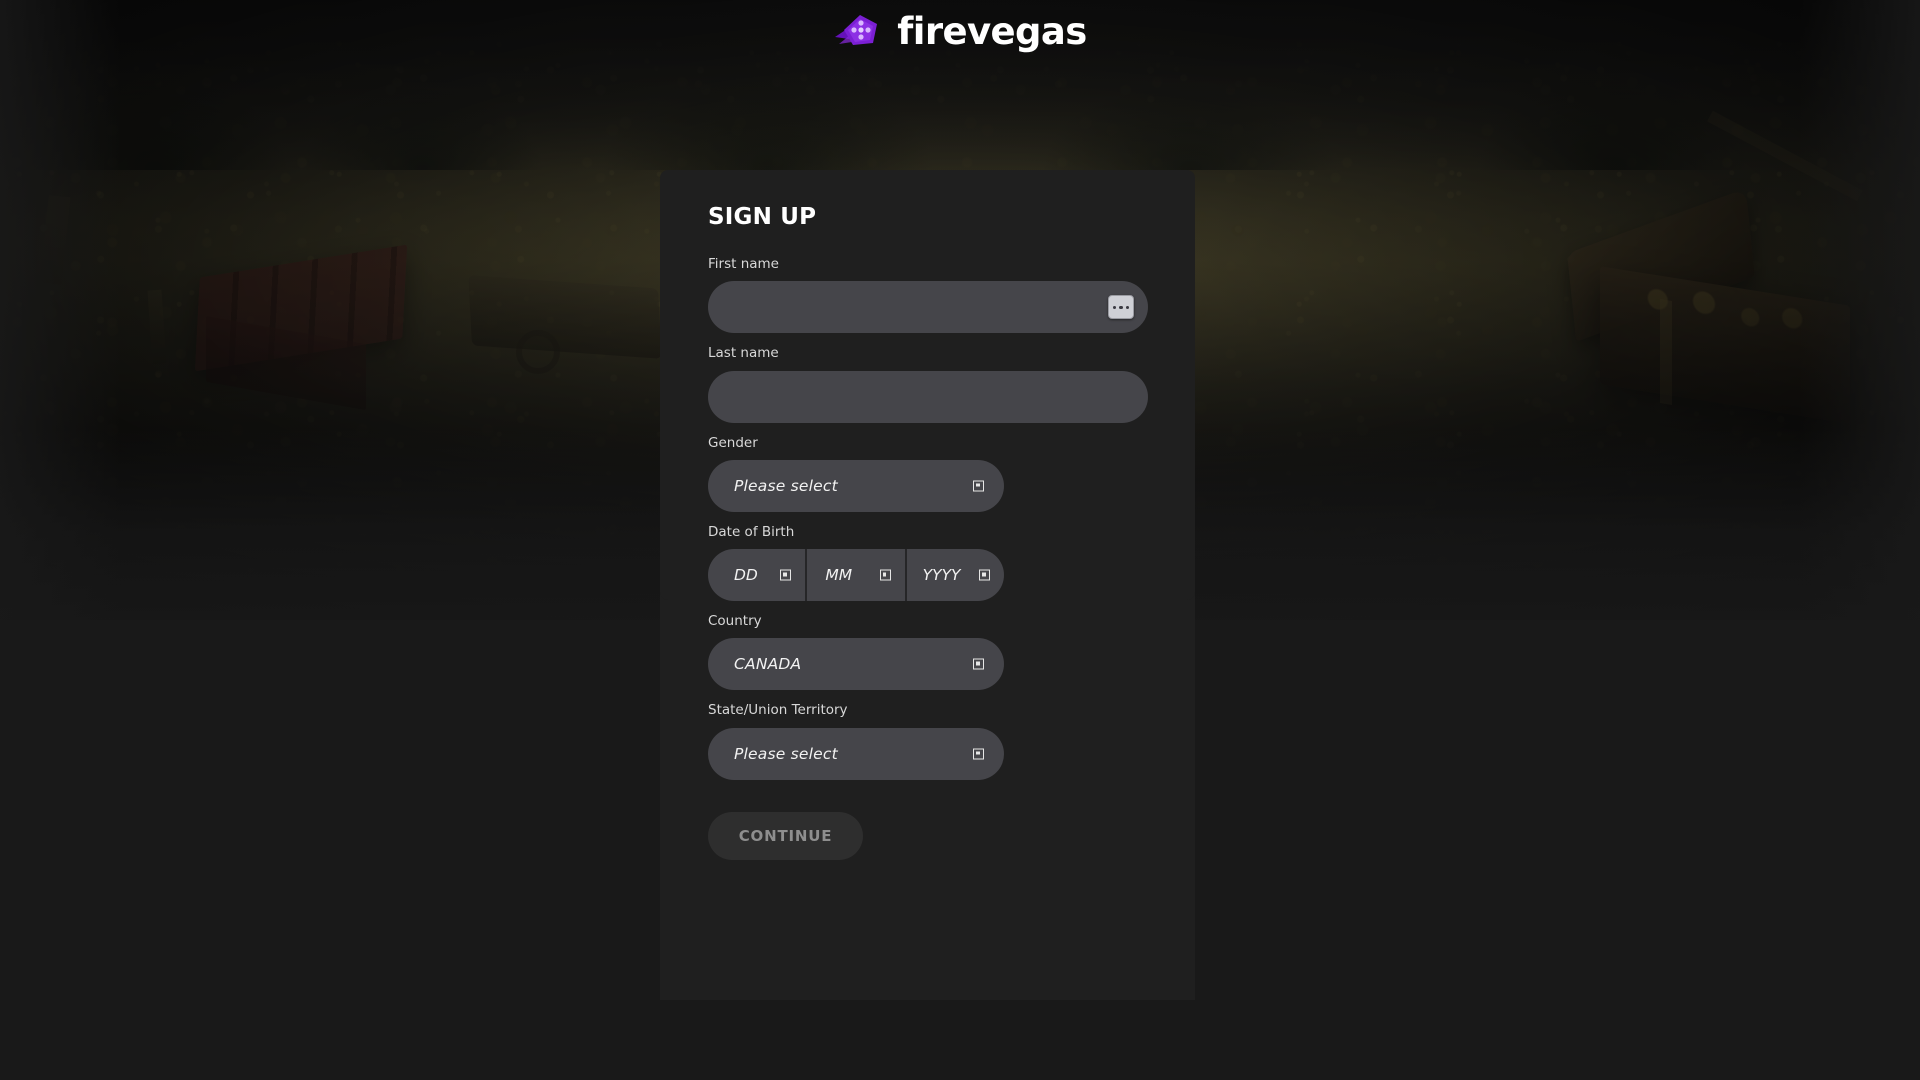 The width and height of the screenshot is (1920, 1080). What do you see at coordinates (778, 710) in the screenshot?
I see `state-label: State/Union Territory` at bounding box center [778, 710].